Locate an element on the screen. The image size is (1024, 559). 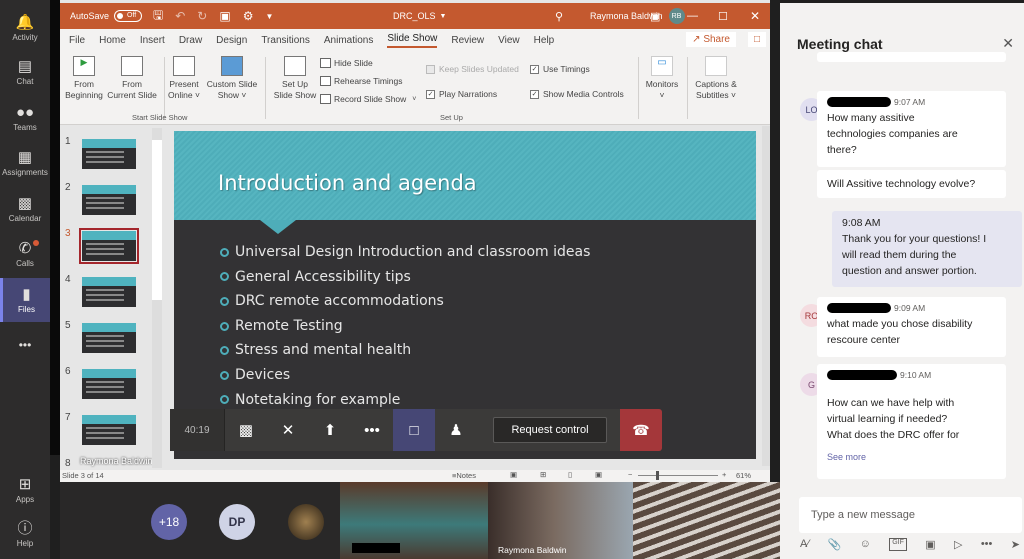
attach-icon: 📎 is located at coordinates (835, 544).